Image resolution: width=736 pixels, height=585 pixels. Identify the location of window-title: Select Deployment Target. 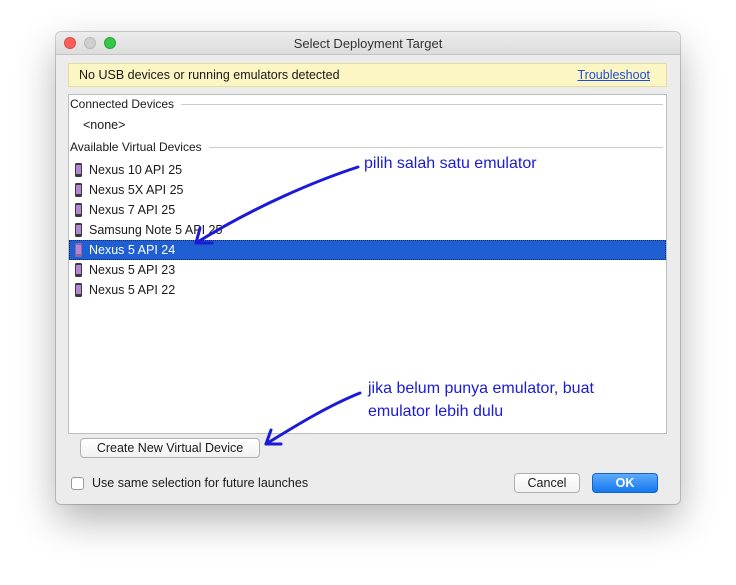
(368, 43).